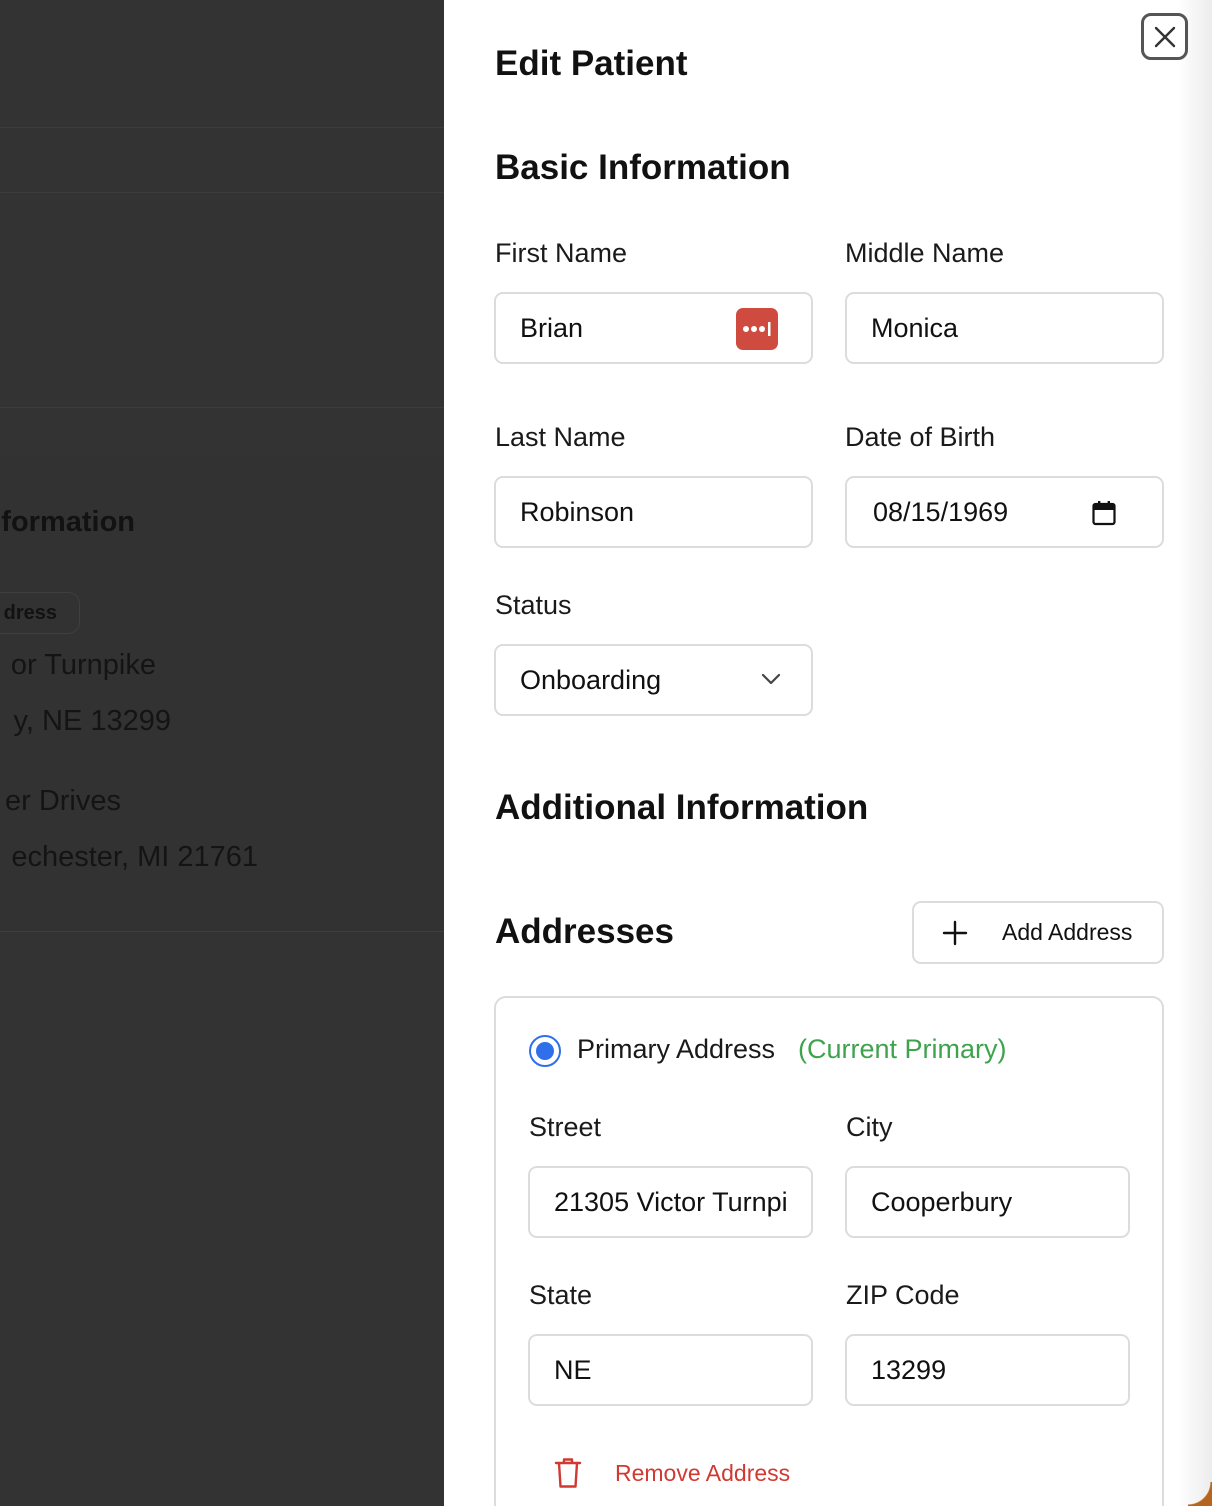  I want to click on add-address-label: Add Address, so click(1067, 932).